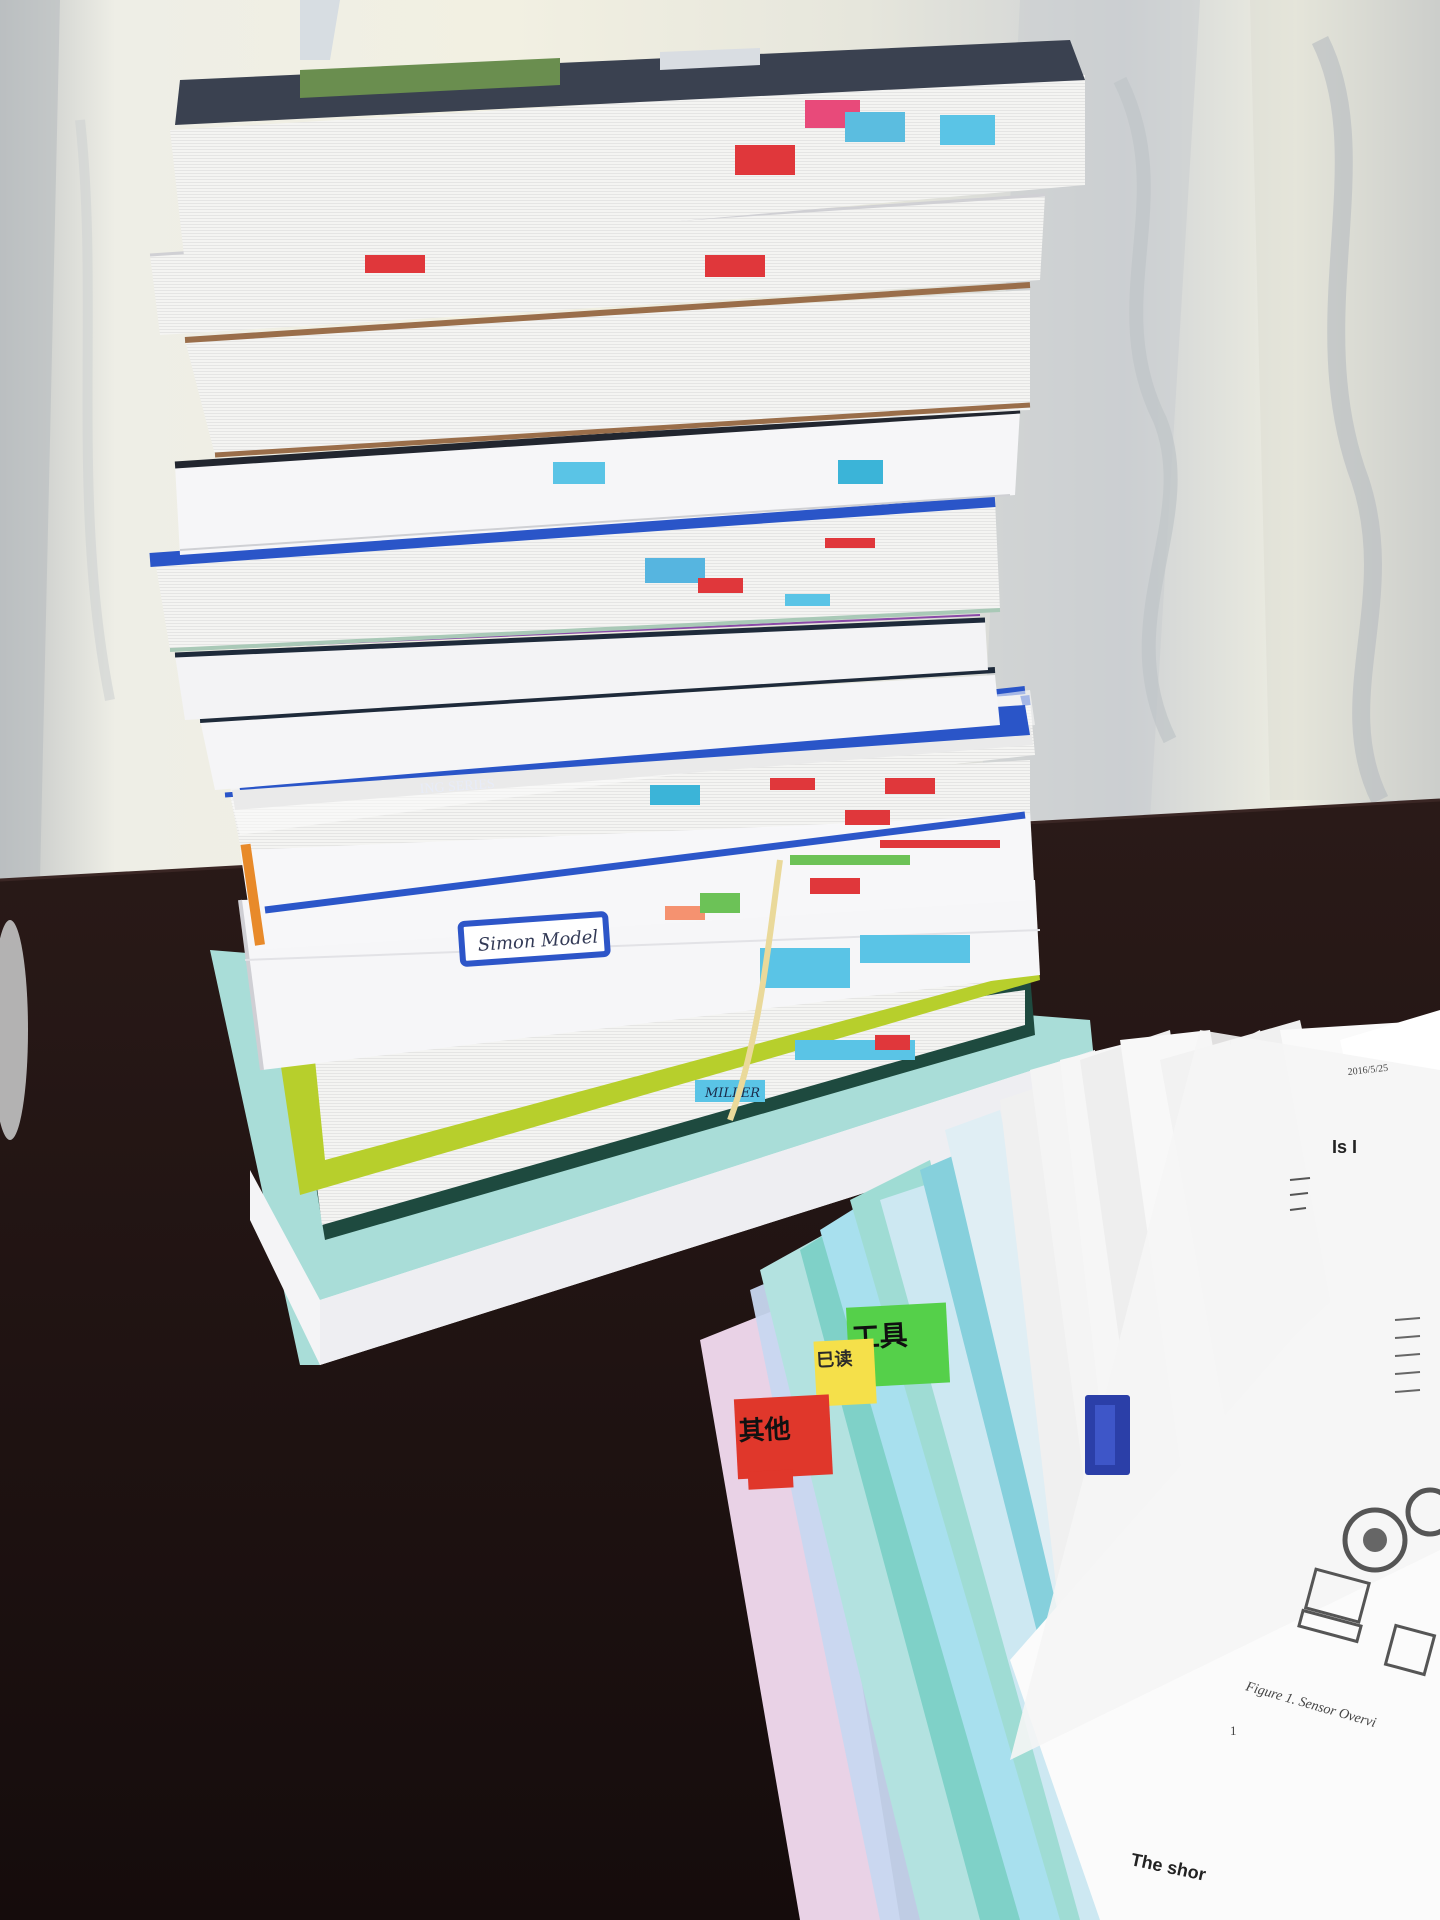  Describe the element at coordinates (1220, 1465) in the screenshot. I see `paper-stack` at that location.